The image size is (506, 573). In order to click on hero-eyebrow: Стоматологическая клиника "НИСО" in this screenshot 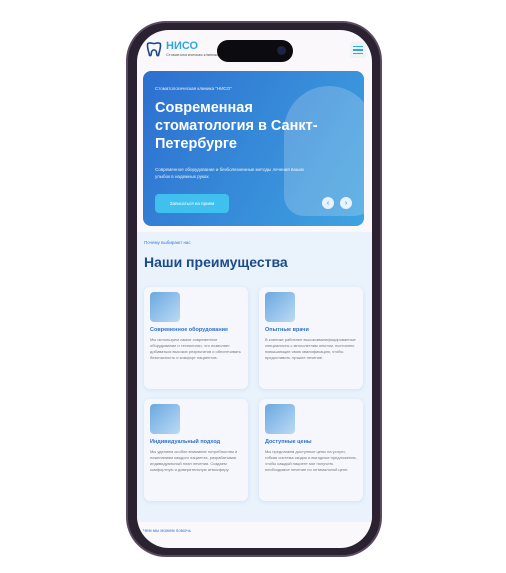, I will do `click(193, 88)`.